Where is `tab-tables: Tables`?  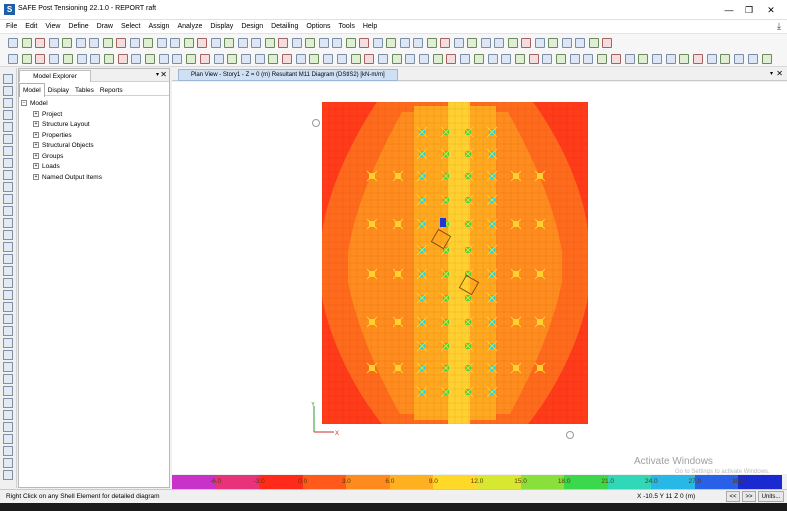 tab-tables: Tables is located at coordinates (84, 90).